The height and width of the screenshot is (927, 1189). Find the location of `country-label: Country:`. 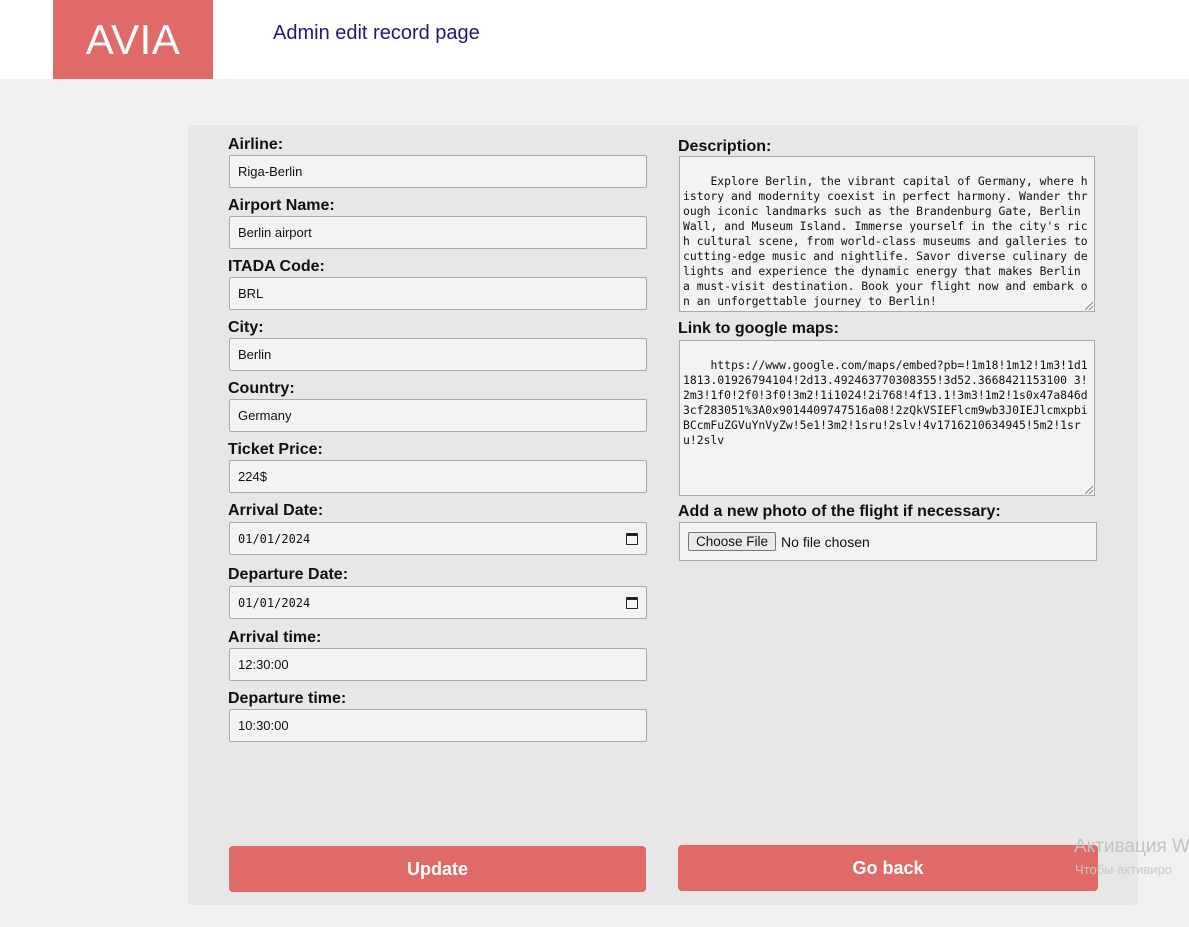

country-label: Country: is located at coordinates (261, 388).